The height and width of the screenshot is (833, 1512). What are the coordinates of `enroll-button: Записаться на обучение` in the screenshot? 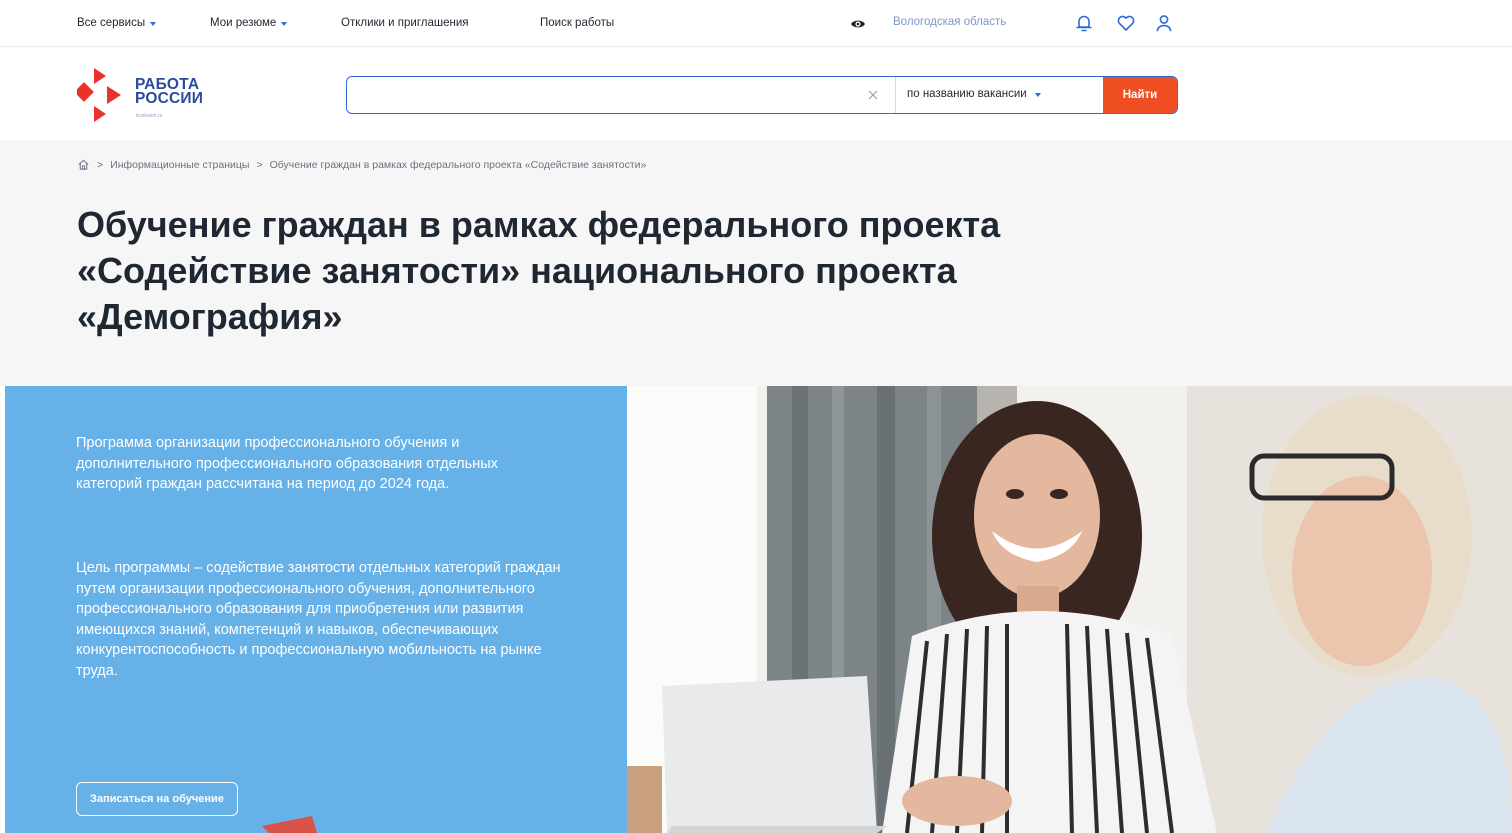 It's located at (157, 799).